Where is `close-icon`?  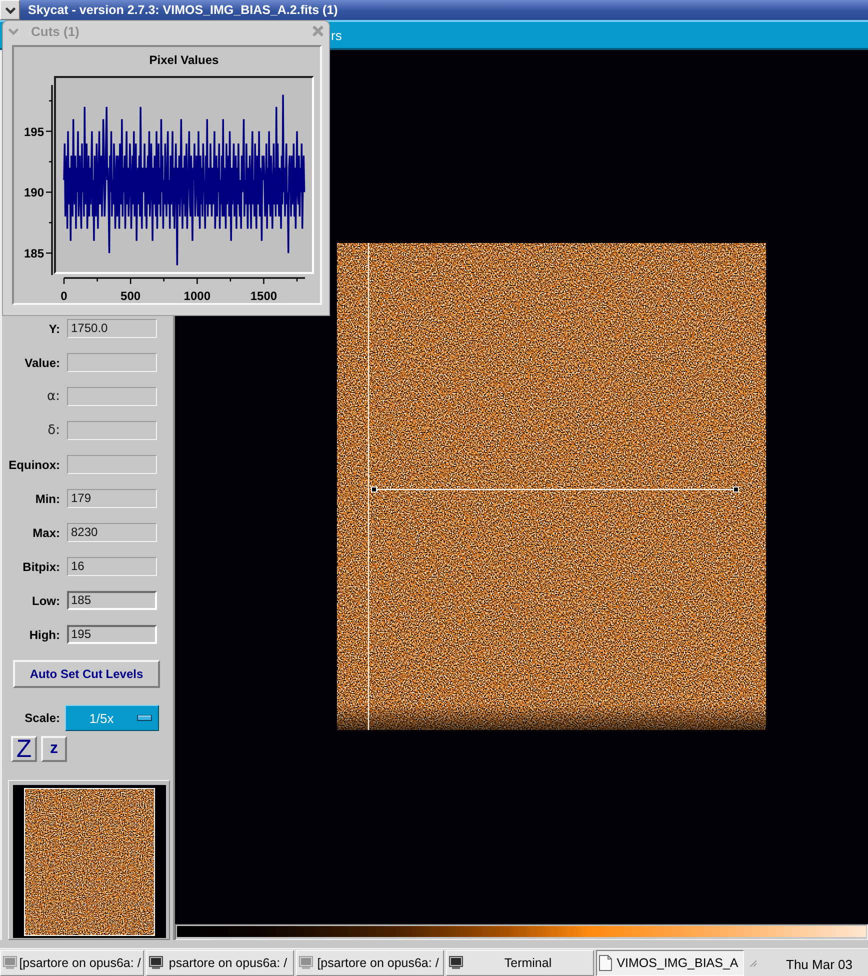 close-icon is located at coordinates (318, 31).